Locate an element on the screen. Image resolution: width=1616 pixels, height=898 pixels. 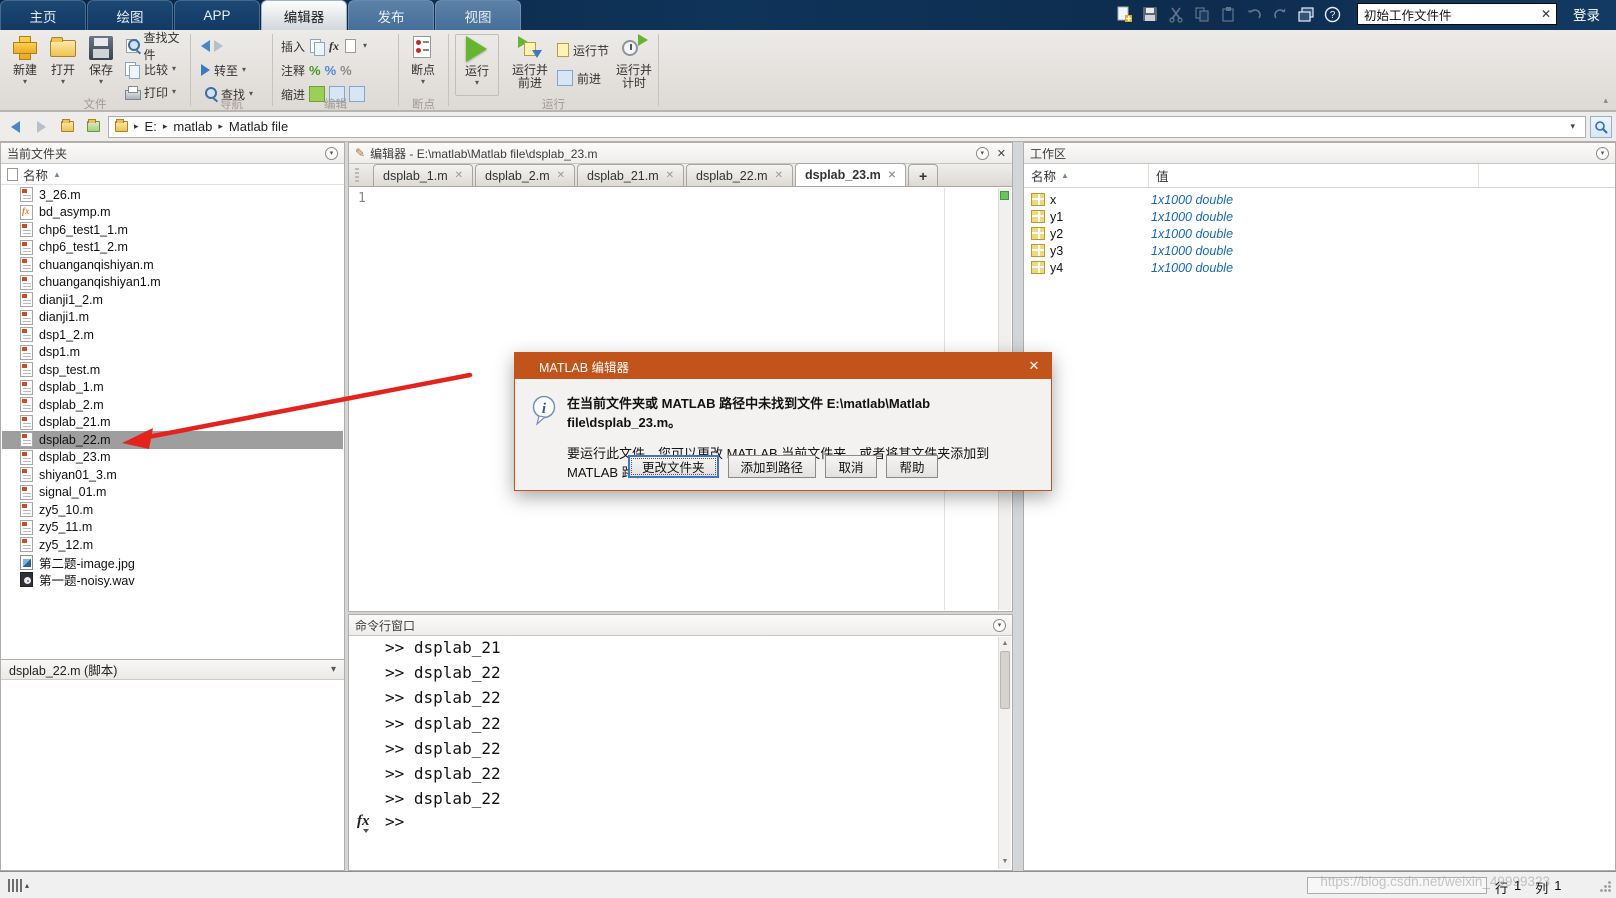
undo-icon is located at coordinates (1254, 14).